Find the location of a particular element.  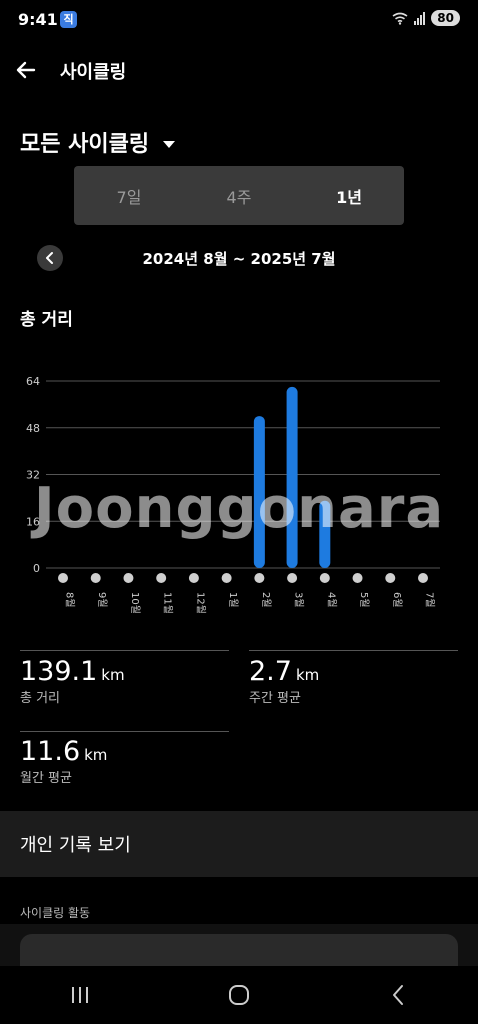

home-button is located at coordinates (239, 995).